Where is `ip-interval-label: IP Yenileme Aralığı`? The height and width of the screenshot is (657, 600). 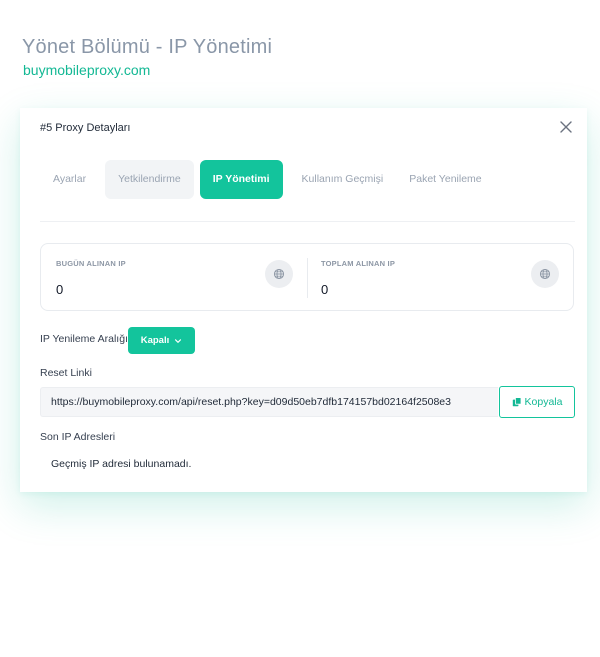 ip-interval-label: IP Yenileme Aralığı is located at coordinates (84, 339).